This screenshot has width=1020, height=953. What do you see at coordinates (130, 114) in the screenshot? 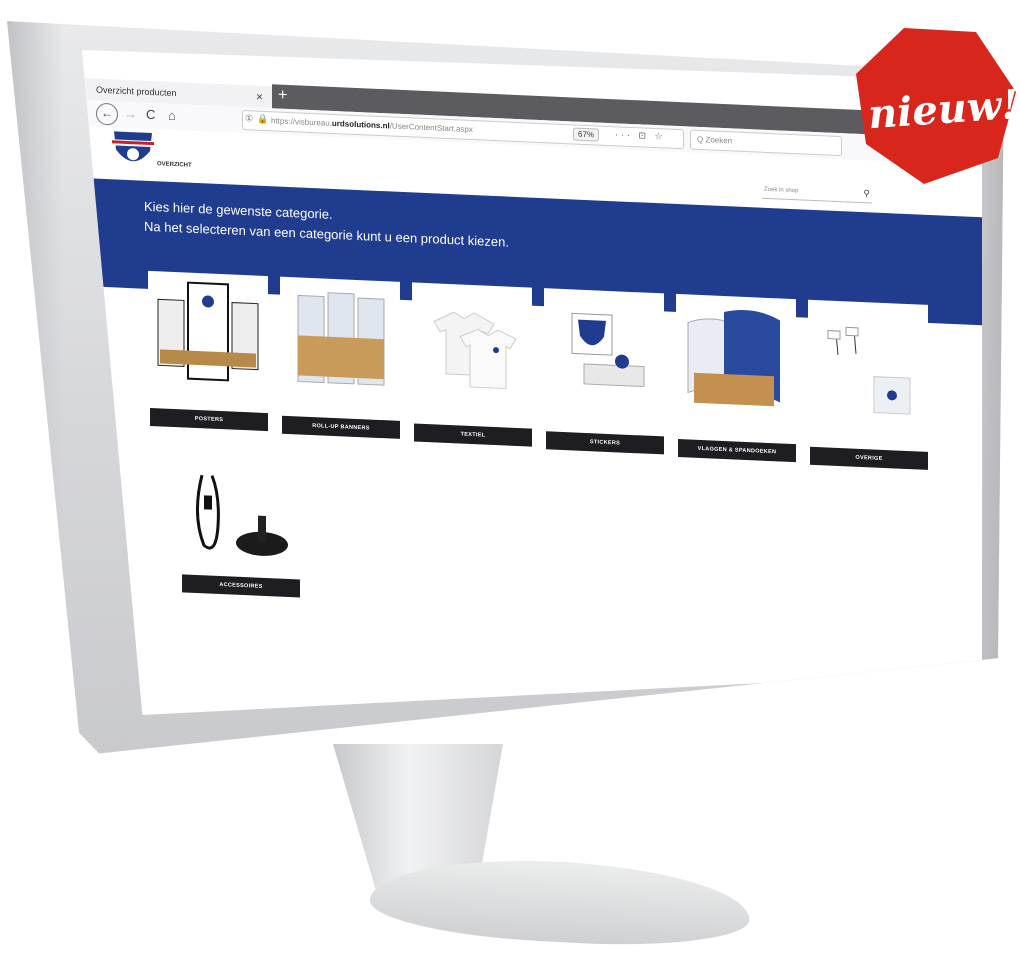
I see `forward-icon: →` at bounding box center [130, 114].